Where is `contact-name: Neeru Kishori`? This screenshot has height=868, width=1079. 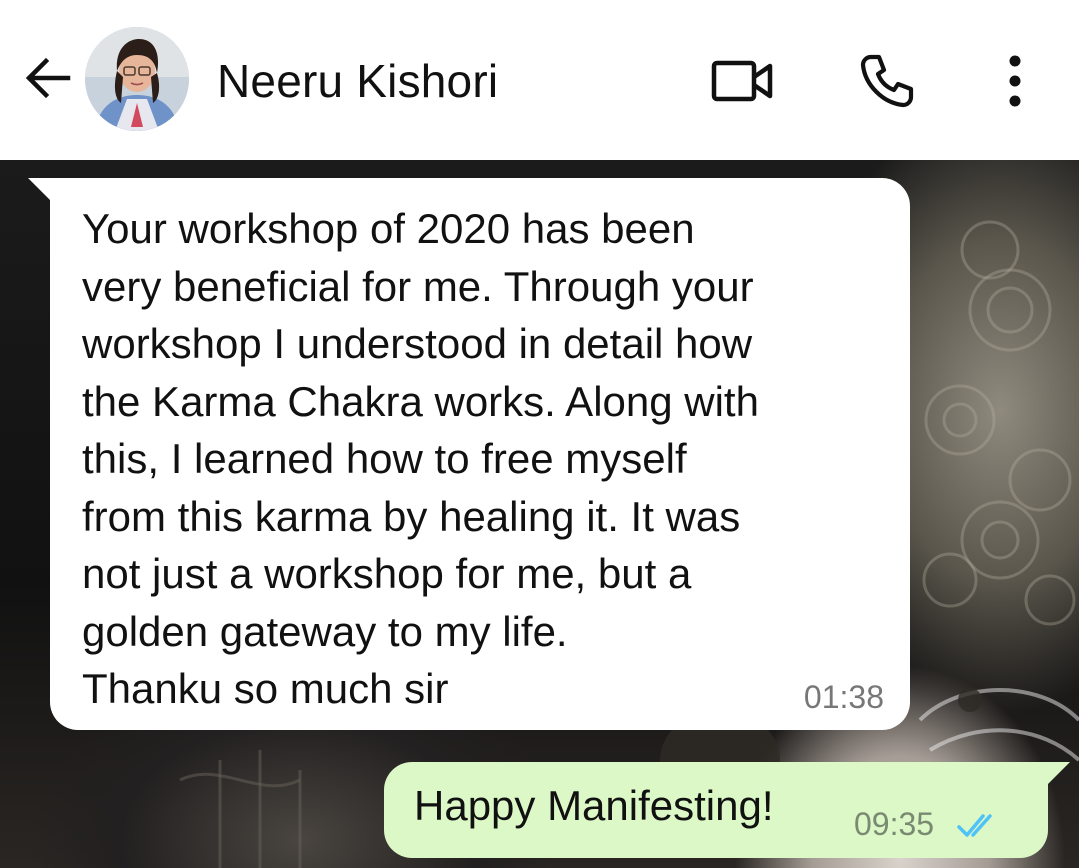 contact-name: Neeru Kishori is located at coordinates (357, 81).